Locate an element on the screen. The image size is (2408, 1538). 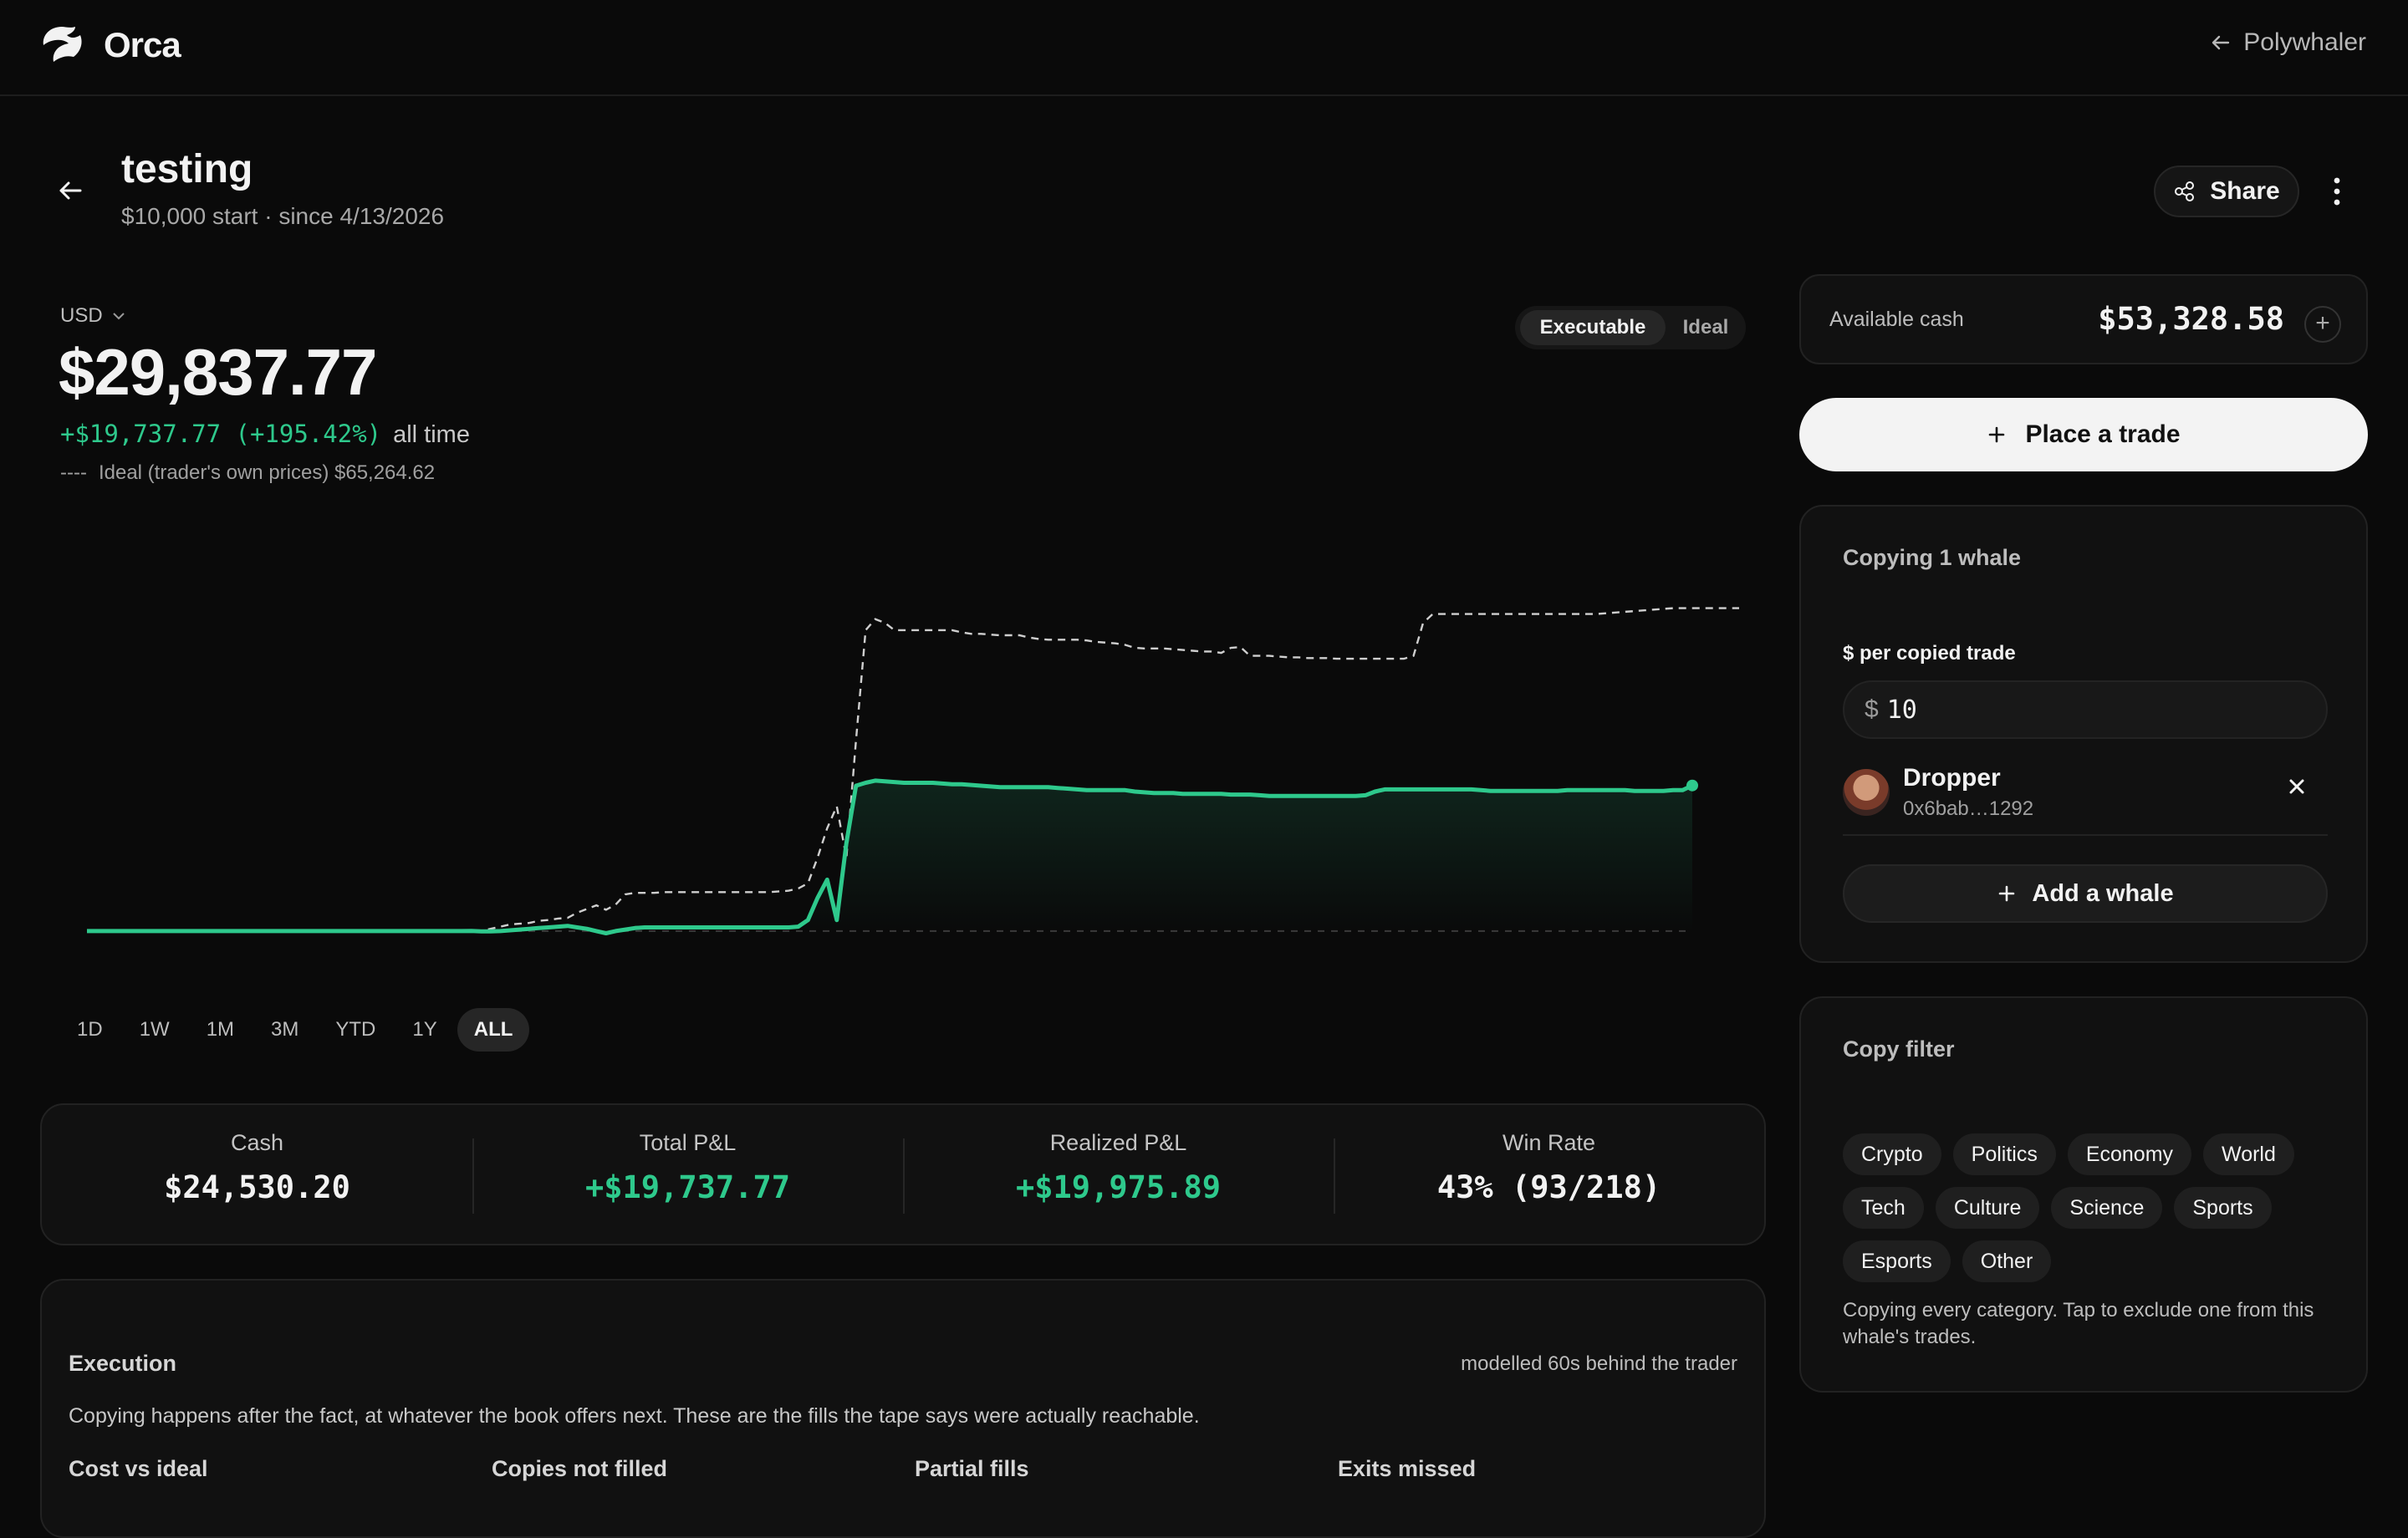
stat-label: Realized P&L is located at coordinates (1118, 1143).